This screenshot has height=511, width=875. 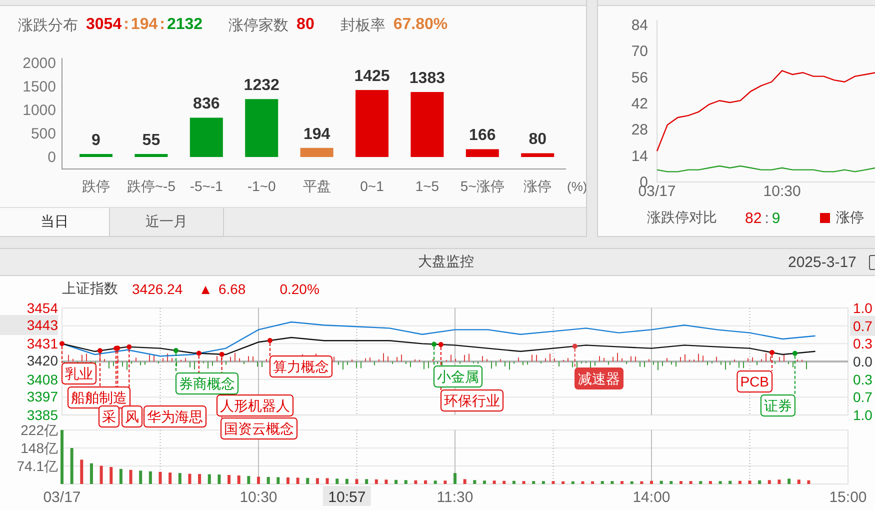 What do you see at coordinates (39, 111) in the screenshot?
I see `axis-label: 1000` at bounding box center [39, 111].